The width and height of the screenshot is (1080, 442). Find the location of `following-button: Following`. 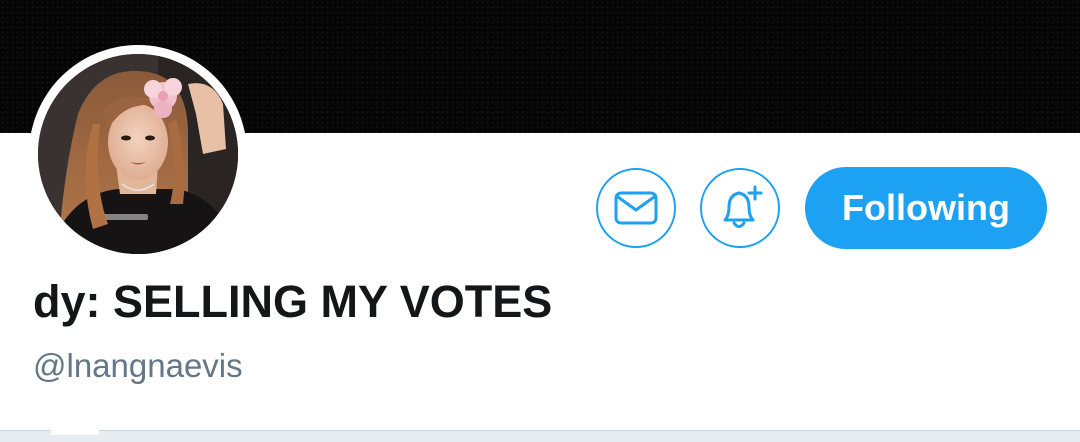

following-button: Following is located at coordinates (926, 208).